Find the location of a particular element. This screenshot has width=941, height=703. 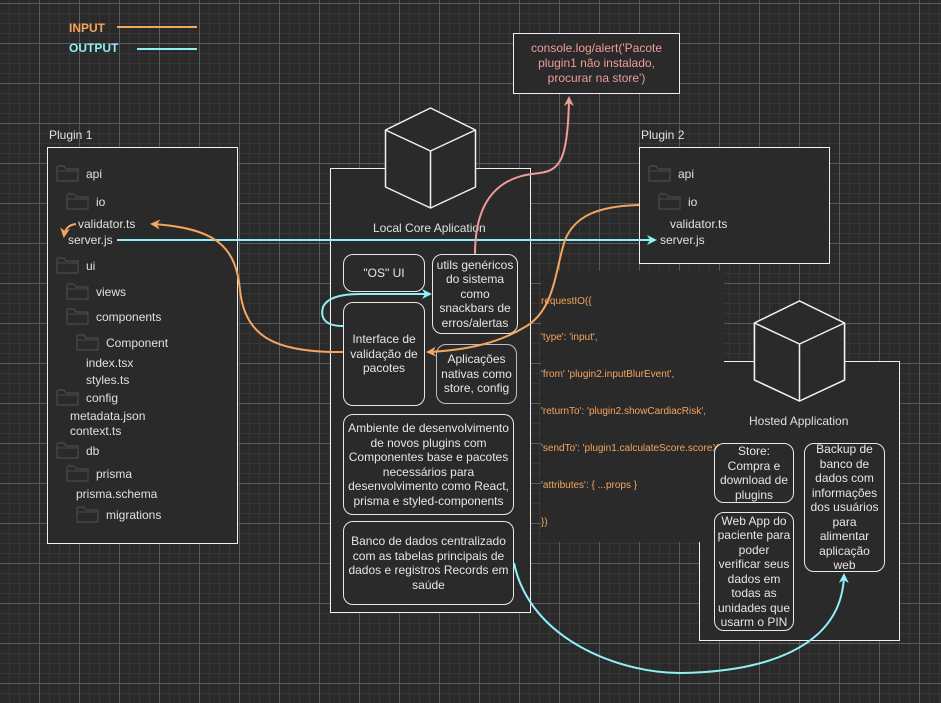

plugin1-title: Plugin 1 is located at coordinates (71, 135).